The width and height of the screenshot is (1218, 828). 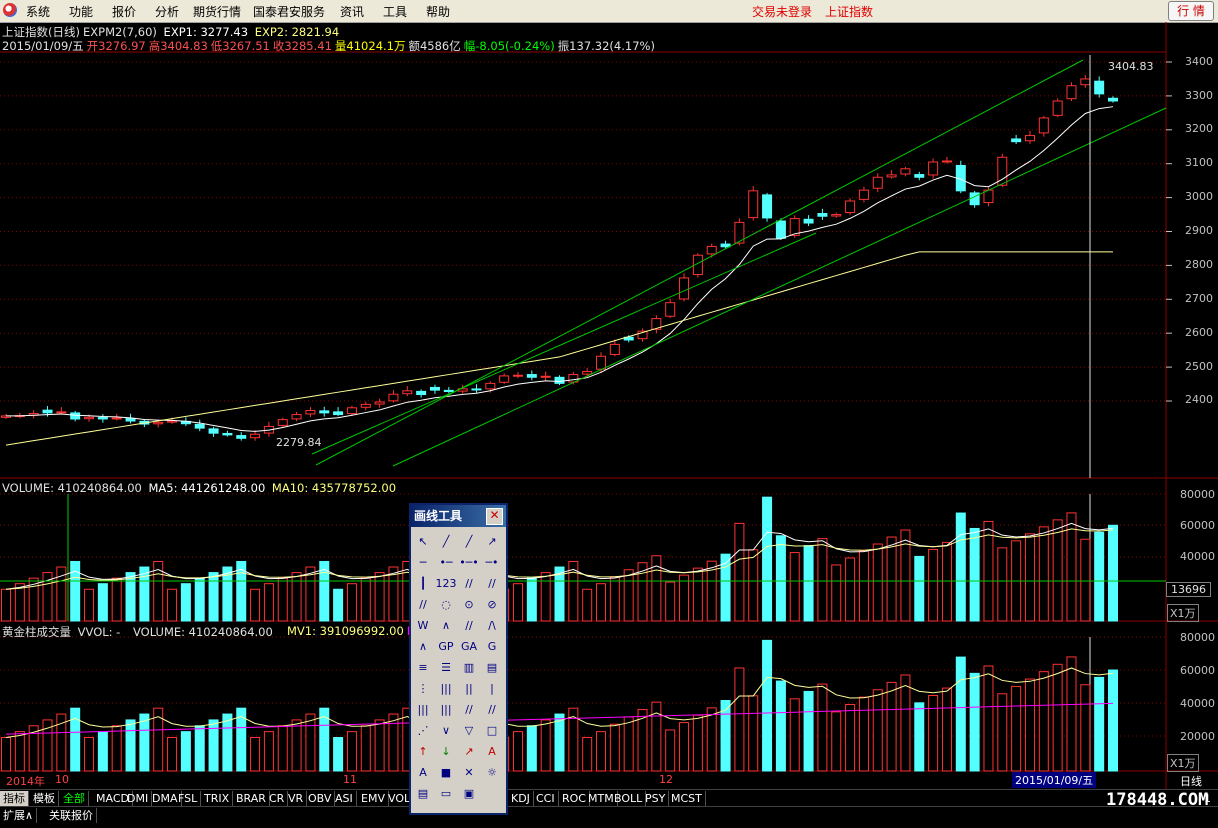 What do you see at coordinates (445, 562) in the screenshot?
I see `drawing-tool-icon: •─` at bounding box center [445, 562].